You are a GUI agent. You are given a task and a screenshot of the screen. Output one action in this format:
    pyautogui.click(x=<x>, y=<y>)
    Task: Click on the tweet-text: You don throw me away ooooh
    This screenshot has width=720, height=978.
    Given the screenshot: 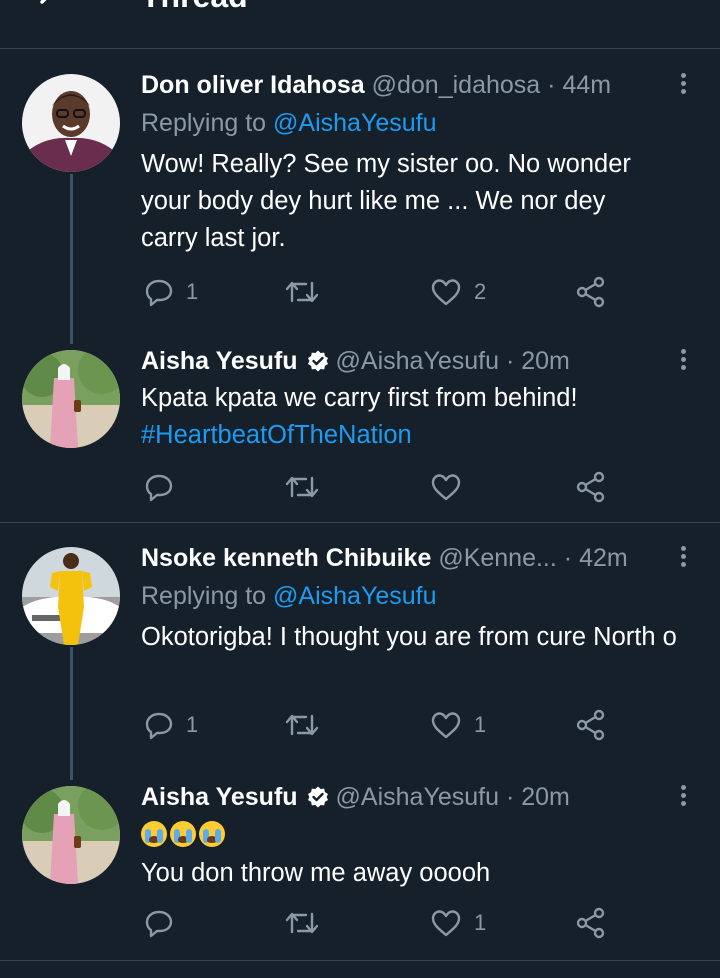 What is the action you would take?
    pyautogui.click(x=423, y=855)
    